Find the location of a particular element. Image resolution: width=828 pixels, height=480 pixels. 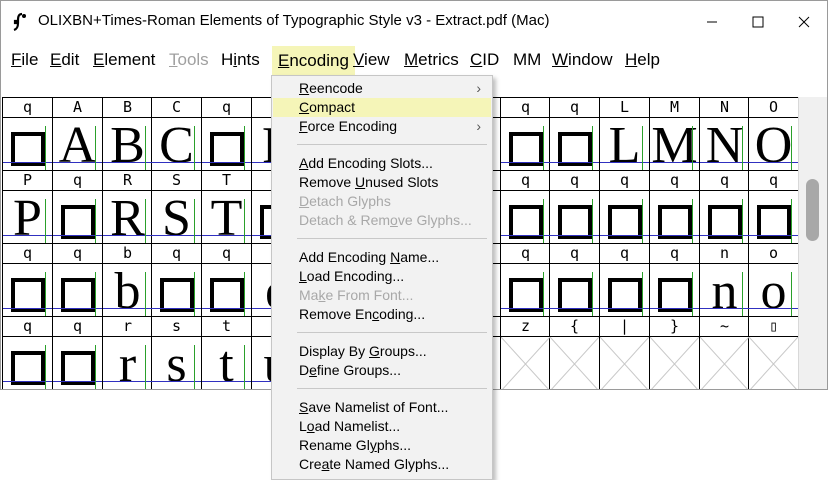

menu-window: Window is located at coordinates (582, 60).